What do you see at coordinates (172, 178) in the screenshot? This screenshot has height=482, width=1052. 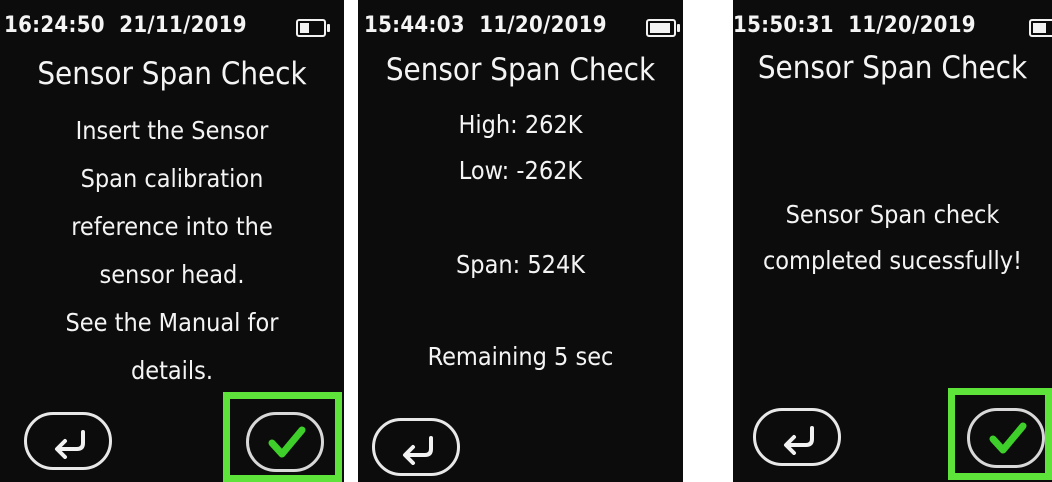 I see `instruction-line-2: Span calibration` at bounding box center [172, 178].